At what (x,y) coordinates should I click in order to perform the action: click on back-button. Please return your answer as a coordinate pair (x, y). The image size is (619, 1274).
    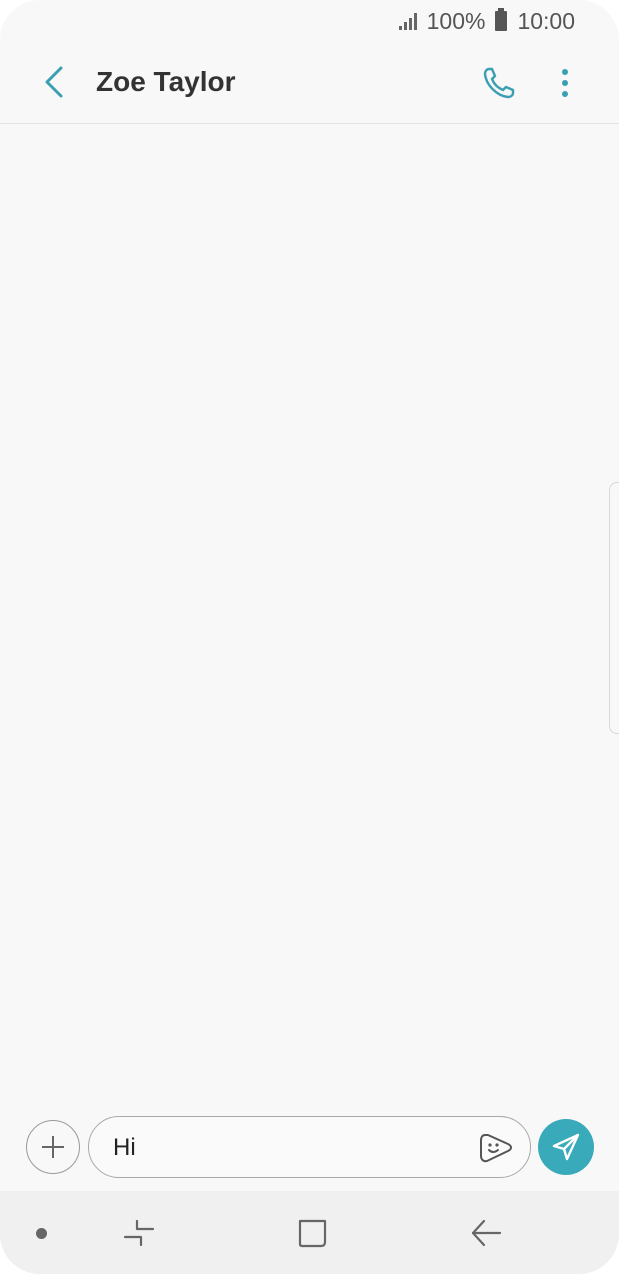
    Looking at the image, I should click on (54, 82).